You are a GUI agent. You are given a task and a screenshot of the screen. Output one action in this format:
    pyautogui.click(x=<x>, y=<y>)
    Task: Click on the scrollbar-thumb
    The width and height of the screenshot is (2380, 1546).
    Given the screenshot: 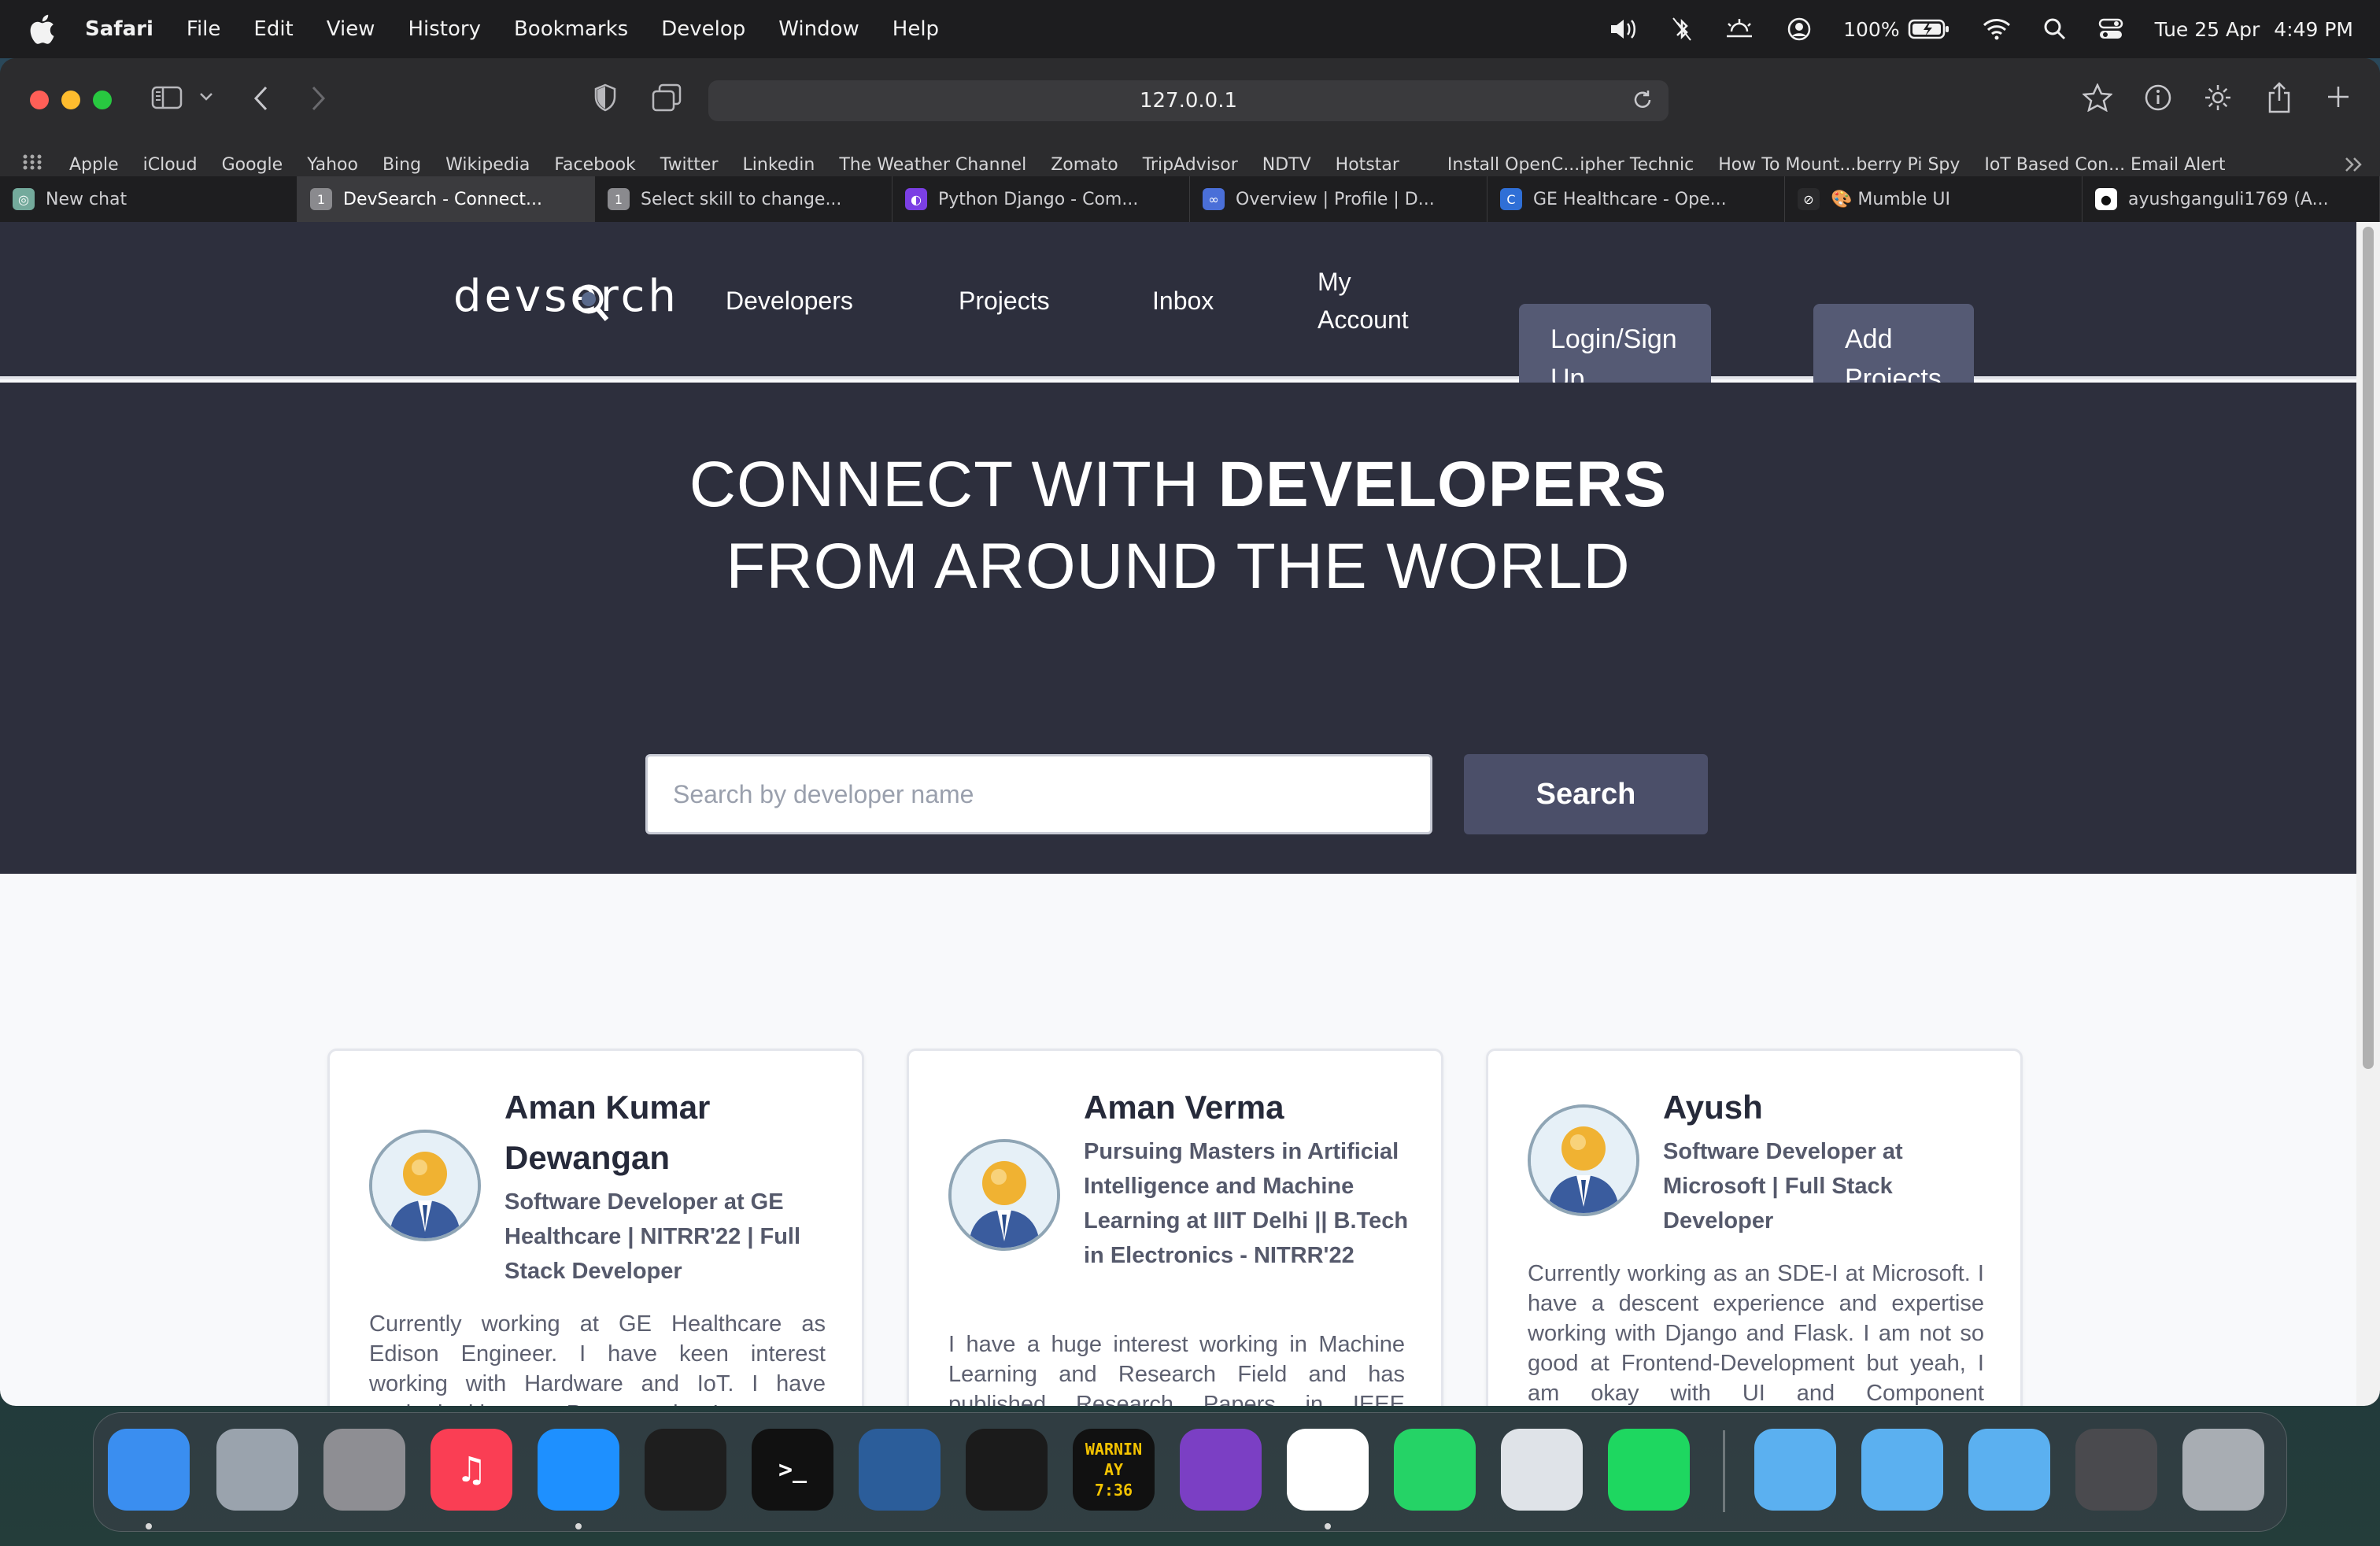 What is the action you would take?
    pyautogui.click(x=2368, y=648)
    